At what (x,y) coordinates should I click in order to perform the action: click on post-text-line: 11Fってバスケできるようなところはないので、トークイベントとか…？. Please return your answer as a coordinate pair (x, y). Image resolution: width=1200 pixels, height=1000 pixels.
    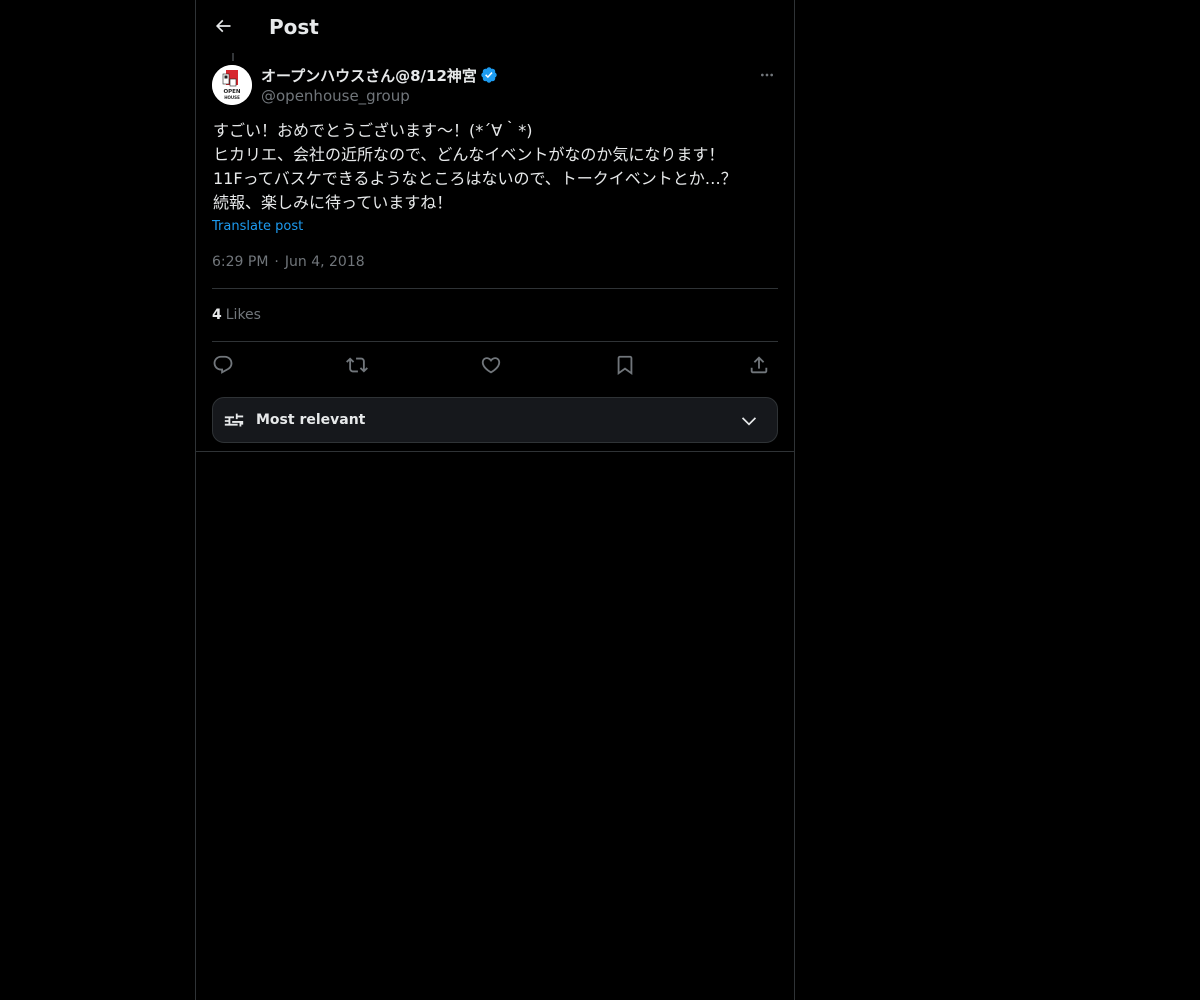
    Looking at the image, I should click on (475, 178).